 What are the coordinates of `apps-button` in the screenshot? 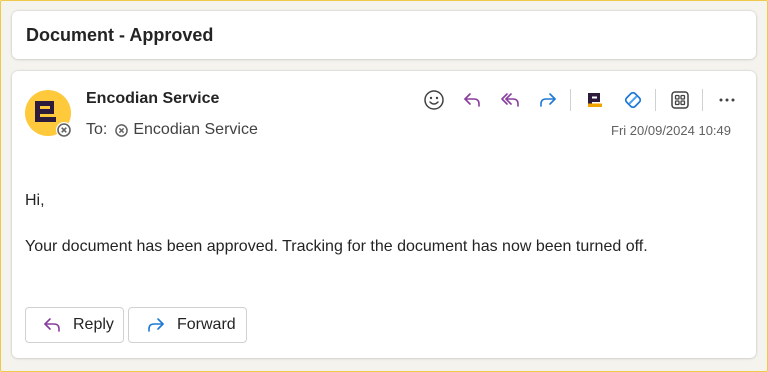 It's located at (680, 100).